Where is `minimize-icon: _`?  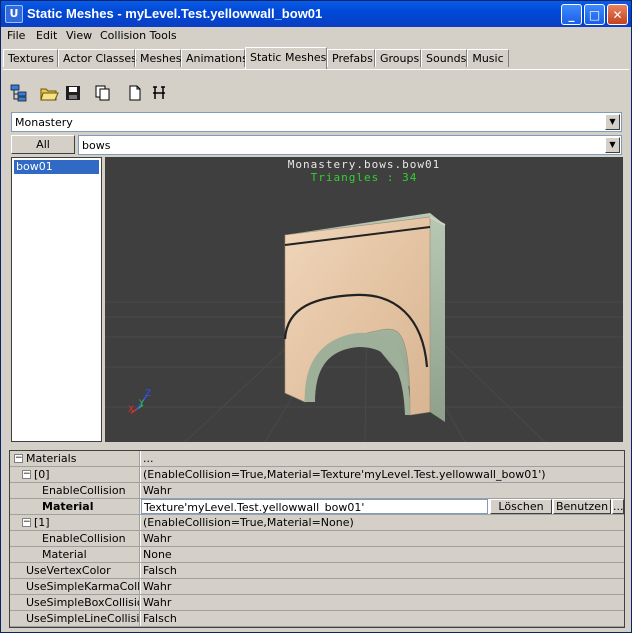 minimize-icon: _ is located at coordinates (571, 14).